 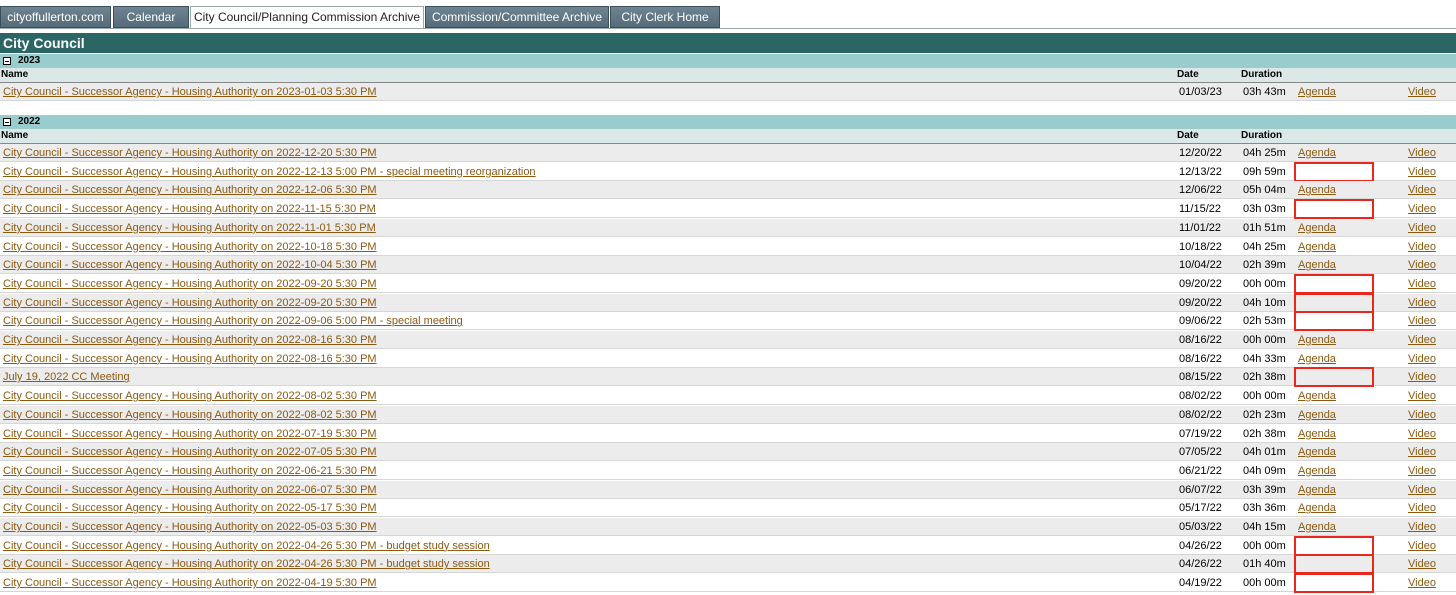 What do you see at coordinates (1264, 171) in the screenshot?
I see `meeting-duration: 09h 59m` at bounding box center [1264, 171].